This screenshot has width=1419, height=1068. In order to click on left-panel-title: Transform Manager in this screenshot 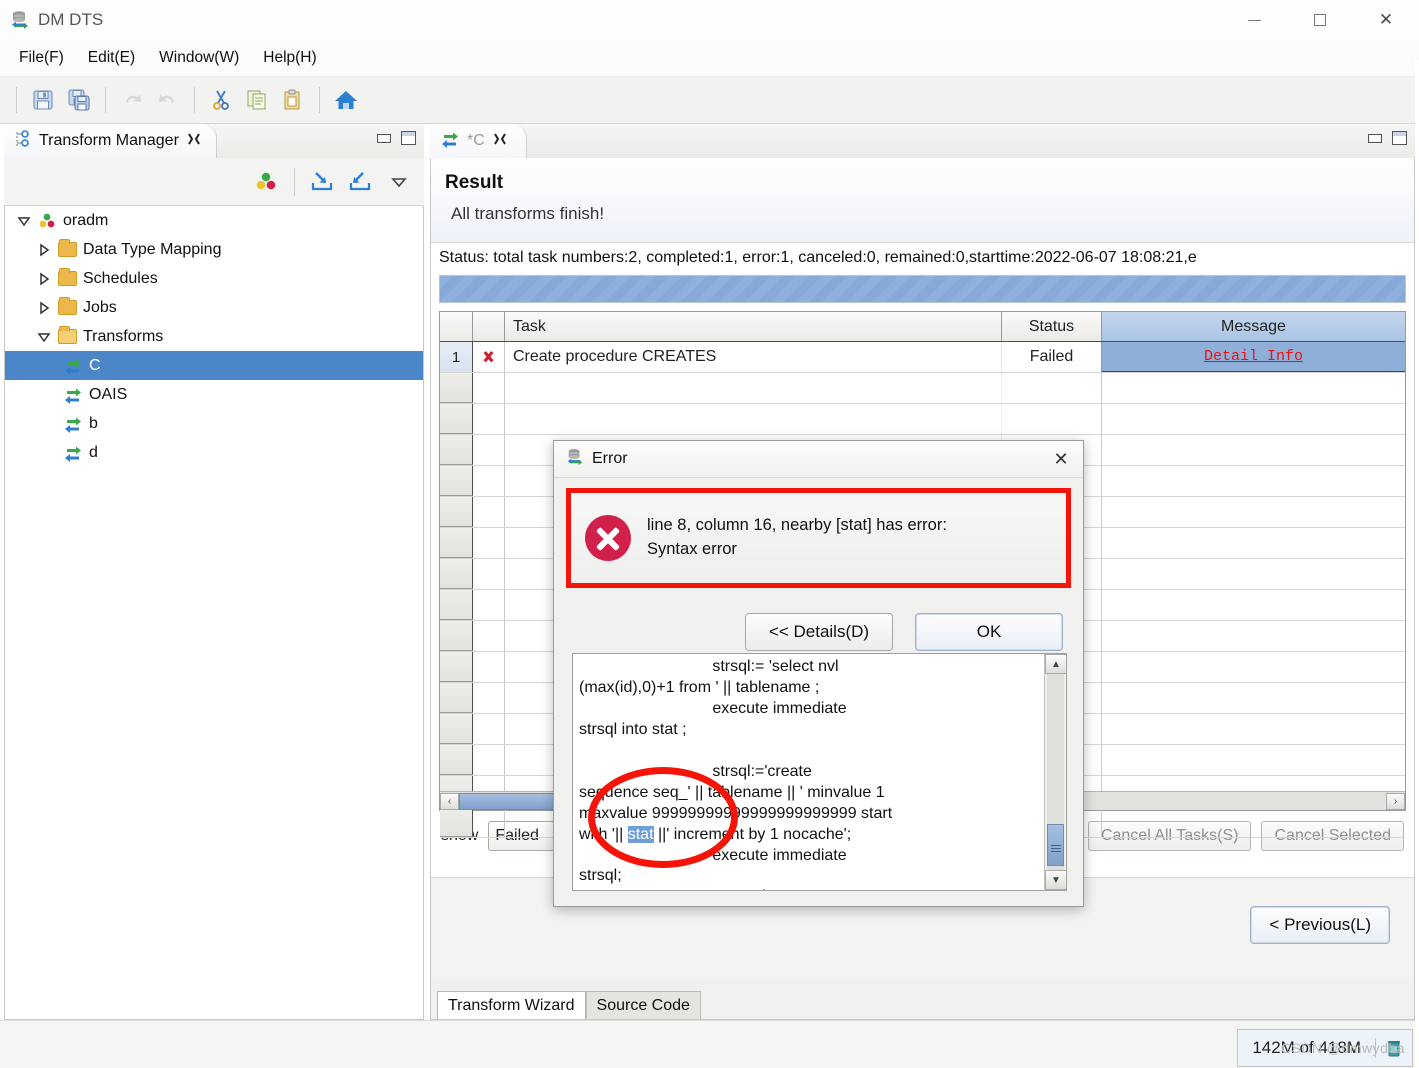, I will do `click(109, 140)`.